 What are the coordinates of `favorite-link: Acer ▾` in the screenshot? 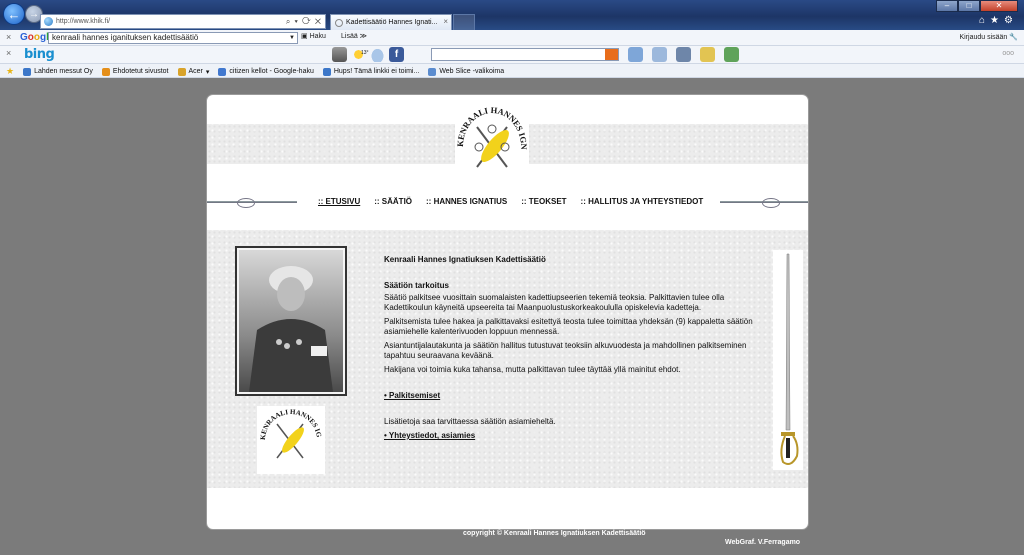 It's located at (193, 71).